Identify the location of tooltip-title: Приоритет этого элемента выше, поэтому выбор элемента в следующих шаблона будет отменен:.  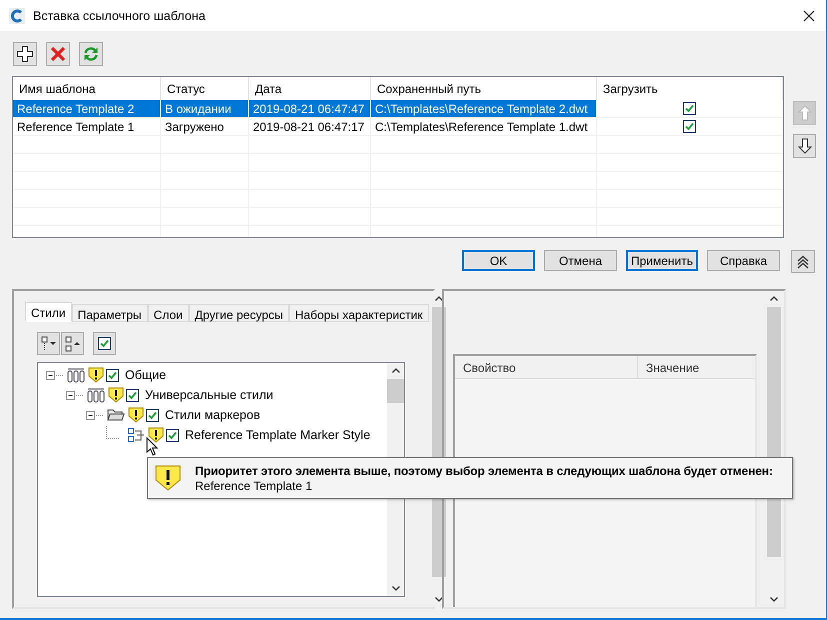
(484, 471).